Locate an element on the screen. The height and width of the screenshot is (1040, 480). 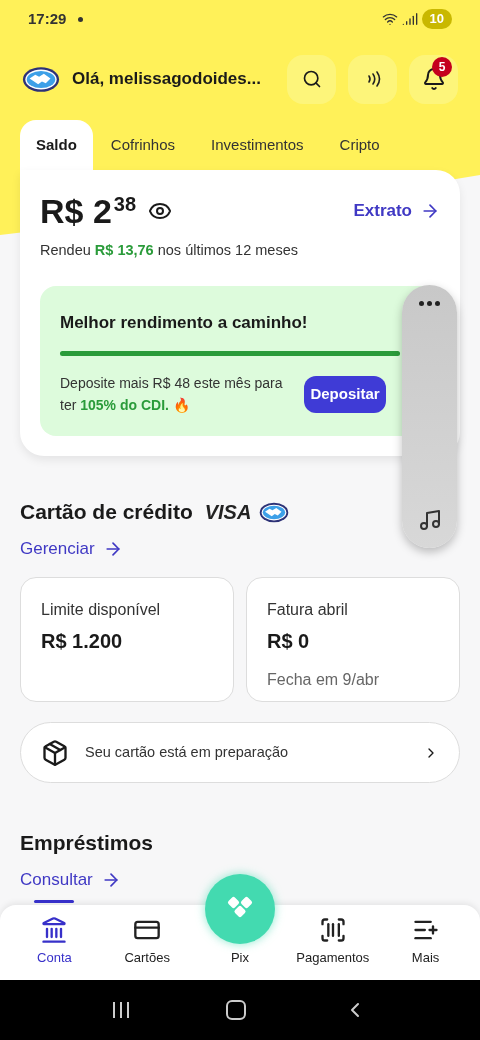
nav-item: Cartões is located at coordinates (147, 941).